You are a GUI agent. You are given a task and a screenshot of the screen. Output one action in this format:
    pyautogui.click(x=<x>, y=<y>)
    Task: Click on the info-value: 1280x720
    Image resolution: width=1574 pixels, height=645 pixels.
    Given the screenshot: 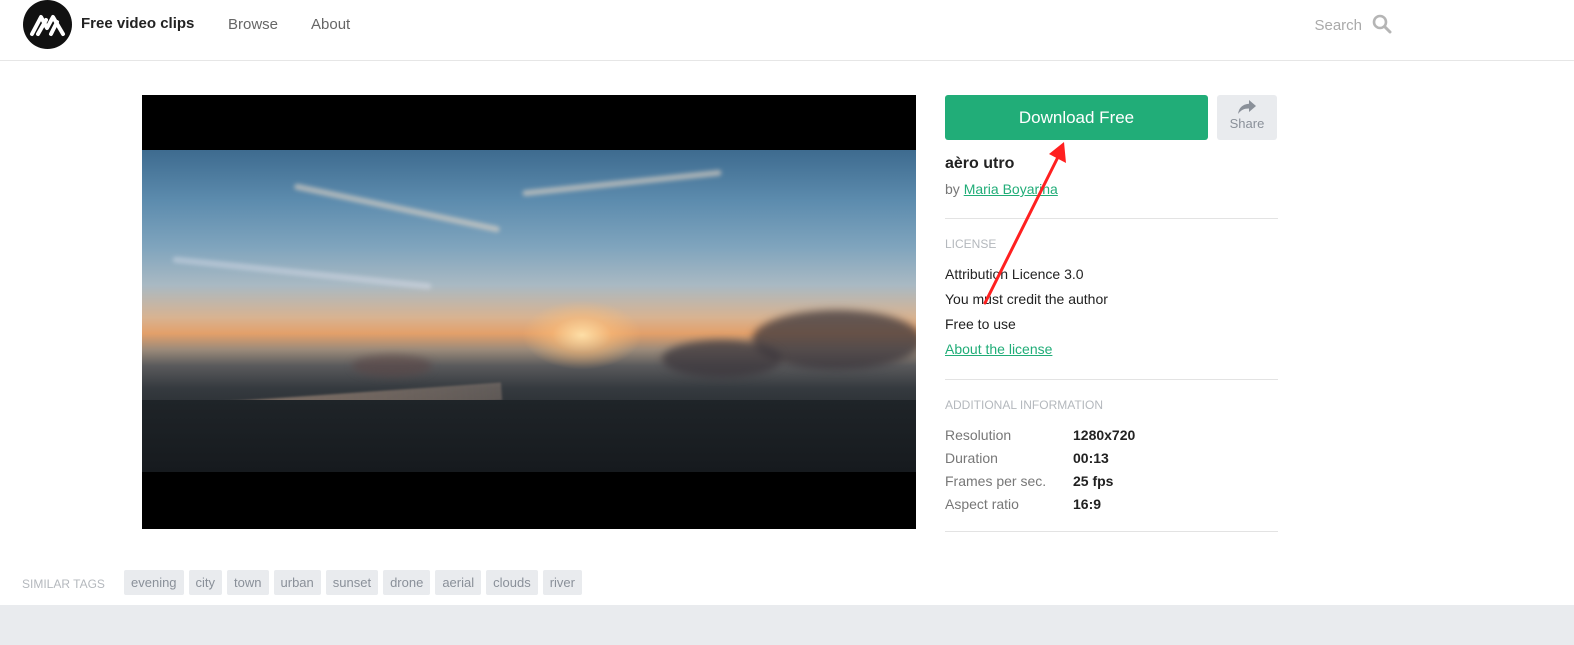 What is the action you would take?
    pyautogui.click(x=1104, y=435)
    